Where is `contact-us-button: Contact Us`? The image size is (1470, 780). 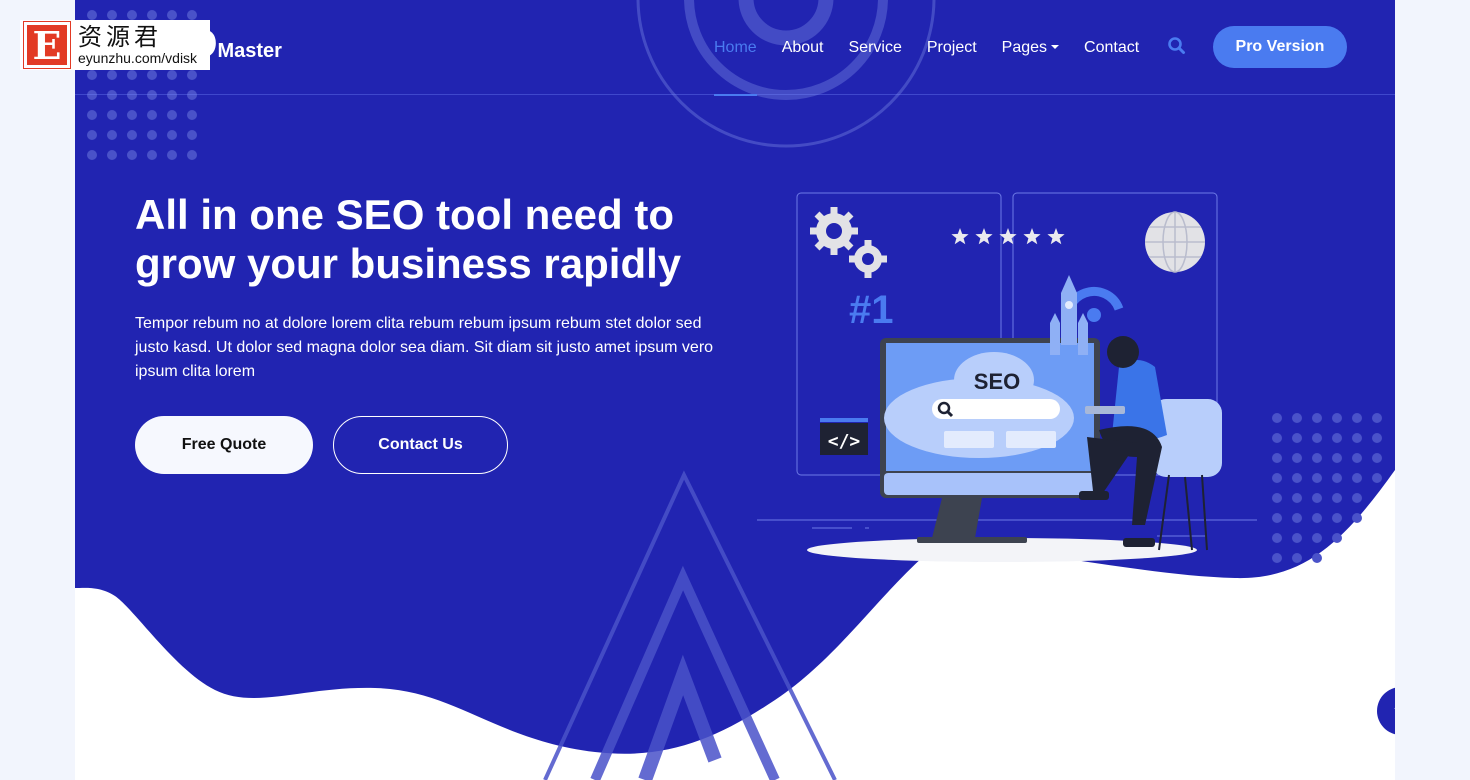
contact-us-button: Contact Us is located at coordinates (420, 445).